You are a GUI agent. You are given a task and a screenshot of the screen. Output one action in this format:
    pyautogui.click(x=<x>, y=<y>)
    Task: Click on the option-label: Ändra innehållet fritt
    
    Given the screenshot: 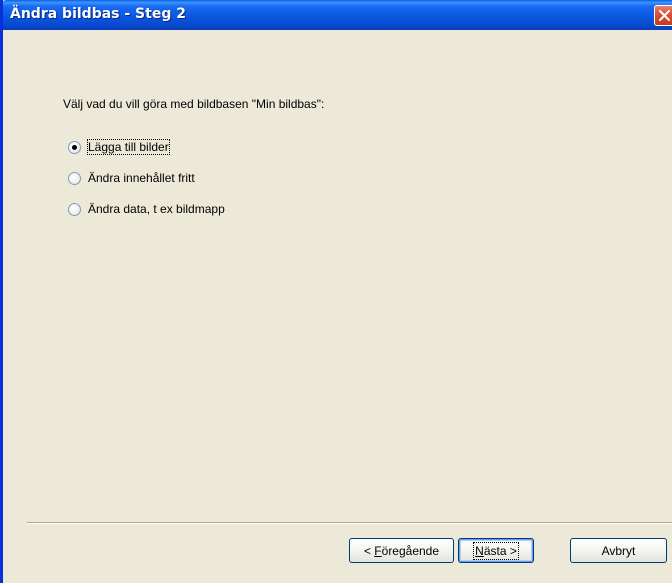 What is the action you would take?
    pyautogui.click(x=141, y=178)
    